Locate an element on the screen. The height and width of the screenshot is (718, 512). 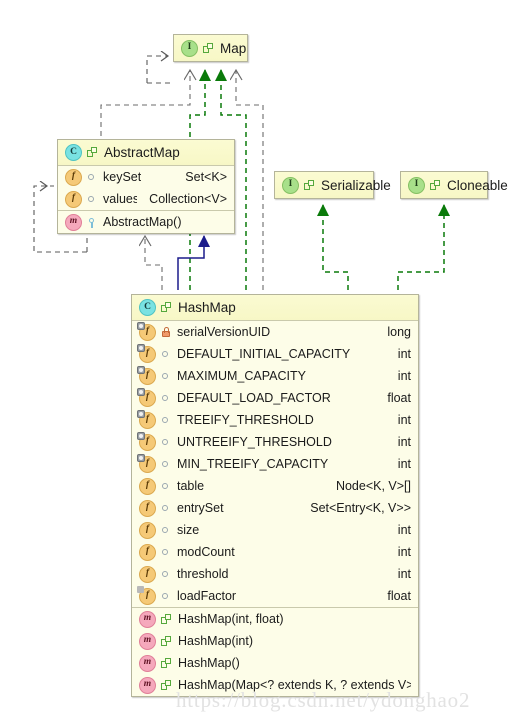
class-title-abstractmap: C AbstractMap is located at coordinates (146, 152).